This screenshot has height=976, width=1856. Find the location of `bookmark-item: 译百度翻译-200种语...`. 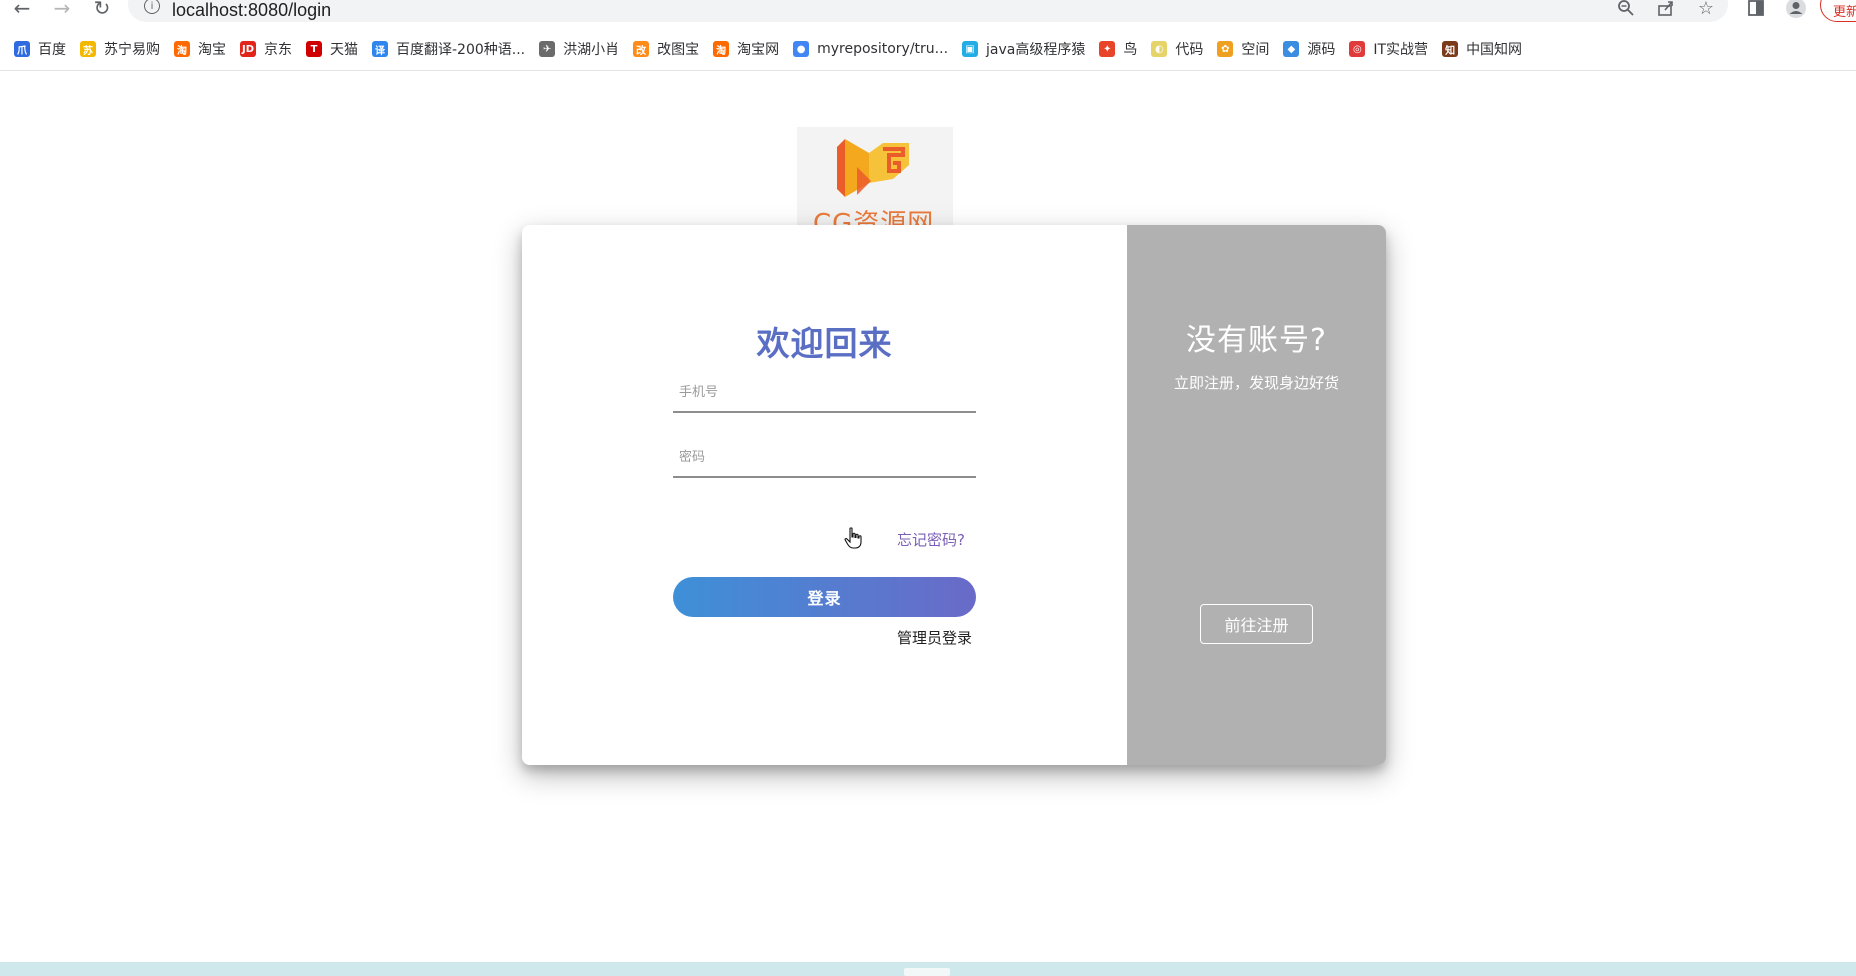

bookmark-item: 译百度翻译-200种语... is located at coordinates (448, 49).